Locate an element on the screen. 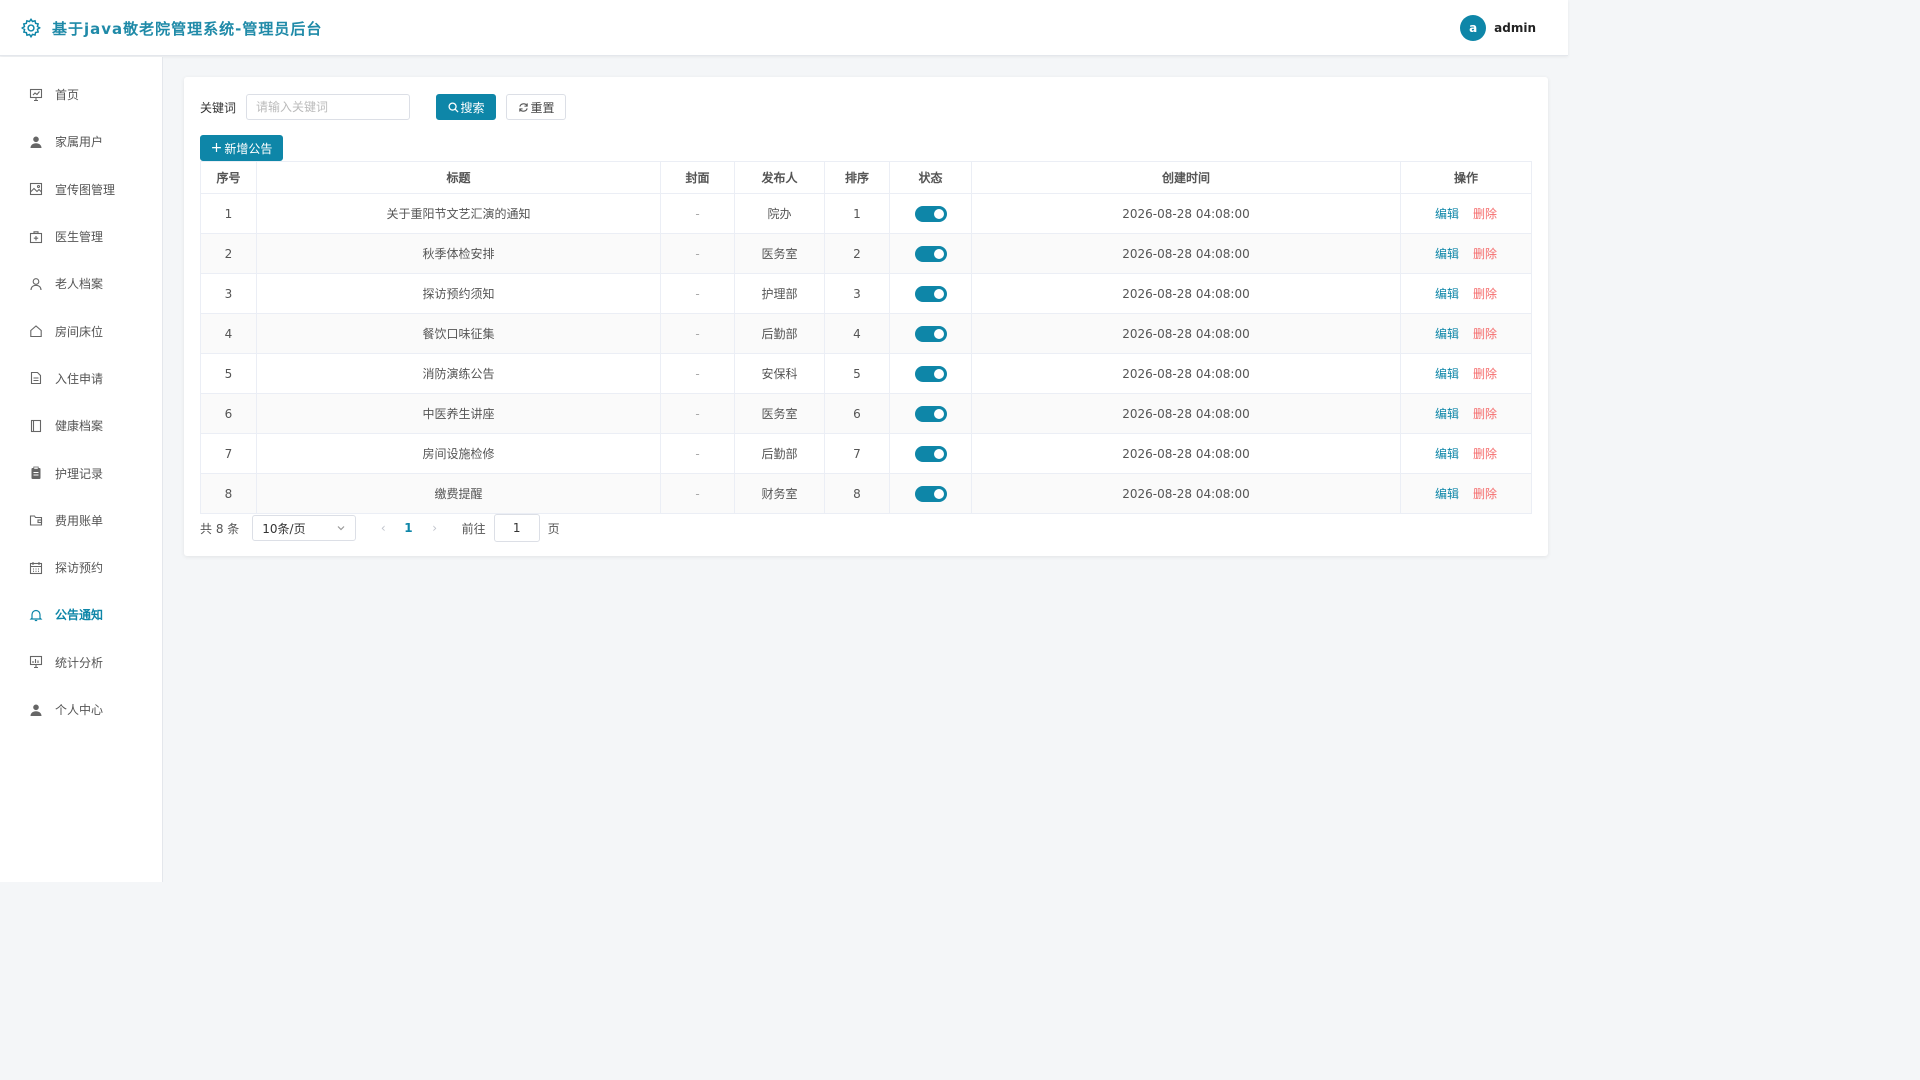 Image resolution: width=1920 pixels, height=1080 pixels. goto-page-input is located at coordinates (516, 528).